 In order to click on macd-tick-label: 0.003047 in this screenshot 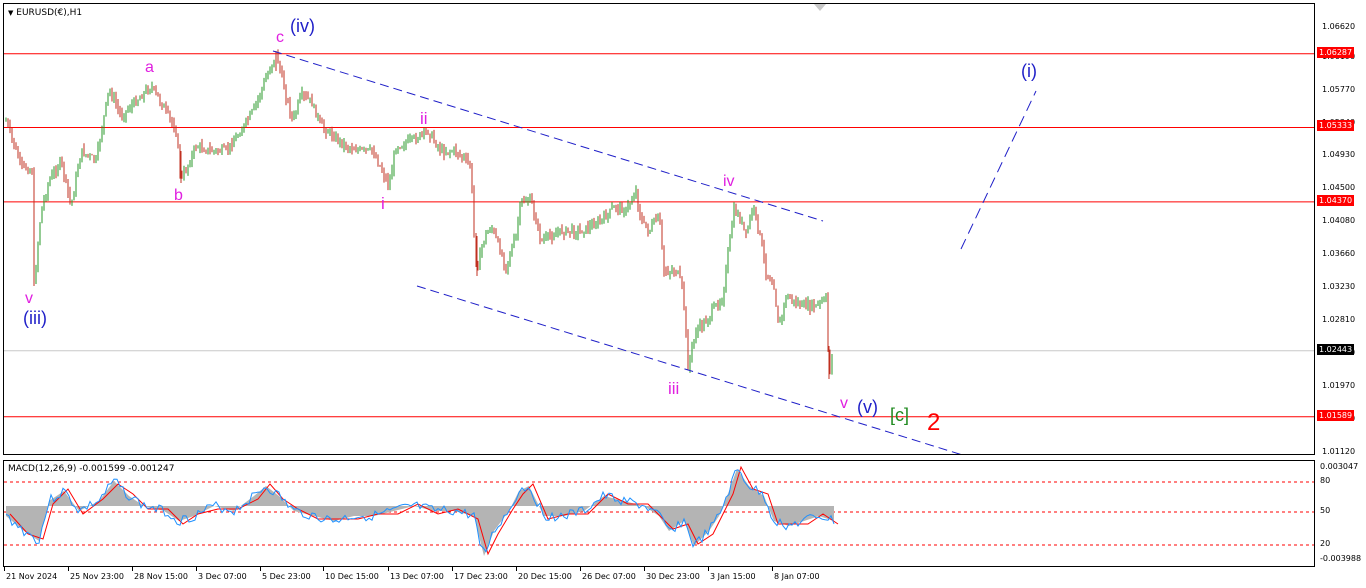, I will do `click(1339, 466)`.